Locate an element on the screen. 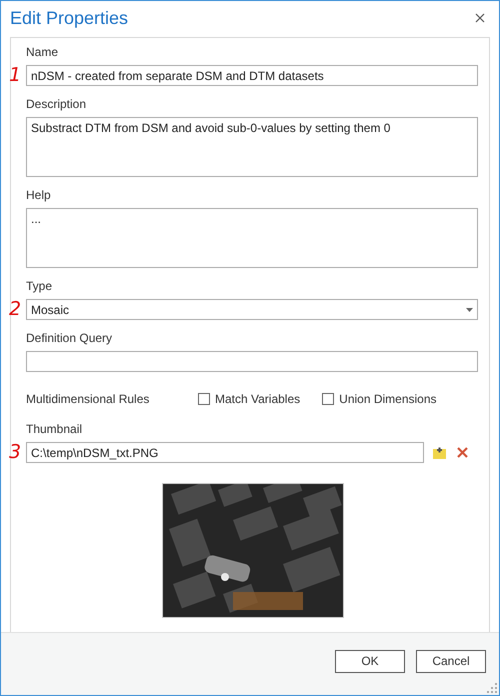 This screenshot has width=500, height=696. annotation-number: 3 is located at coordinates (15, 452).